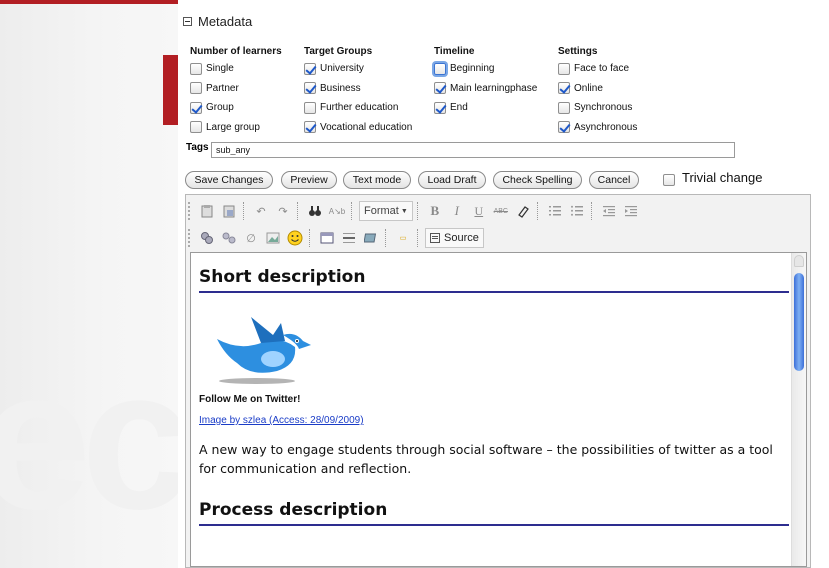  I want to click on attachment-icon: ∅, so click(251, 238).